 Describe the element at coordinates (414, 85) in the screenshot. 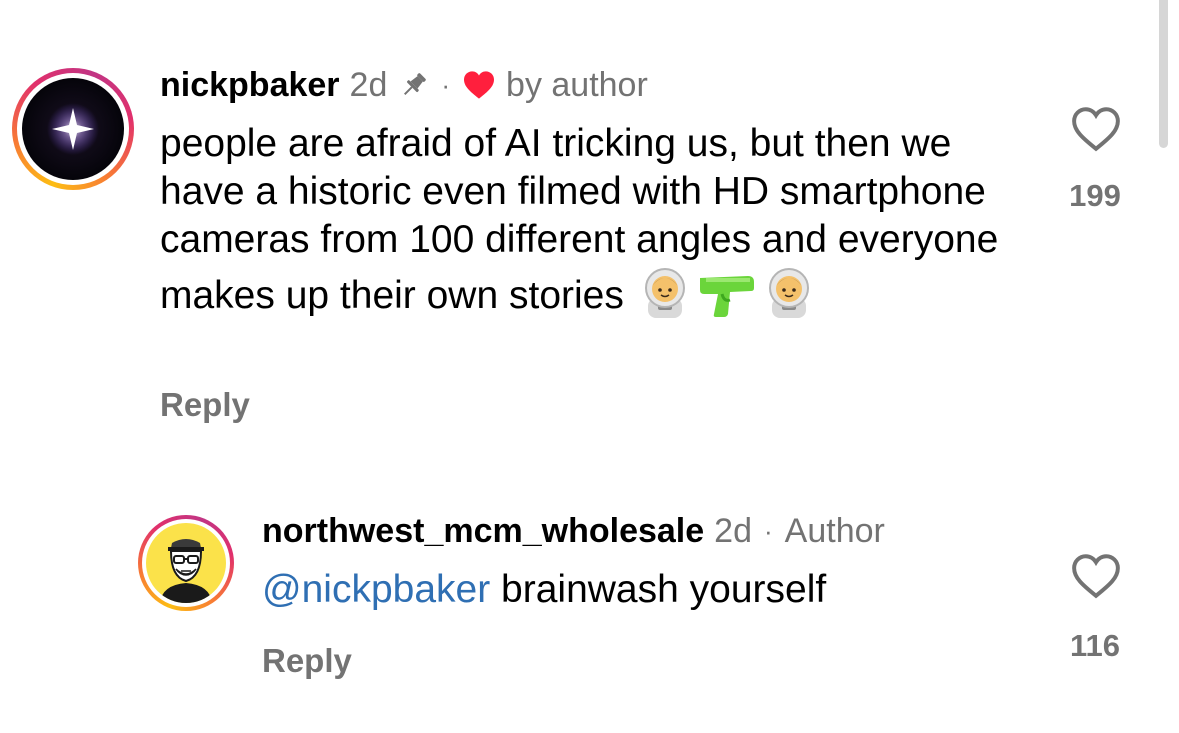

I see `pin-icon` at that location.